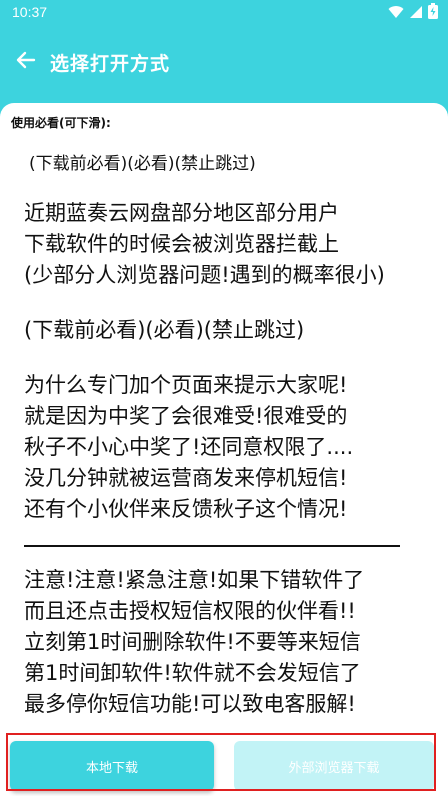 The height and width of the screenshot is (796, 448). What do you see at coordinates (30, 12) in the screenshot?
I see `status-time: 10:37` at bounding box center [30, 12].